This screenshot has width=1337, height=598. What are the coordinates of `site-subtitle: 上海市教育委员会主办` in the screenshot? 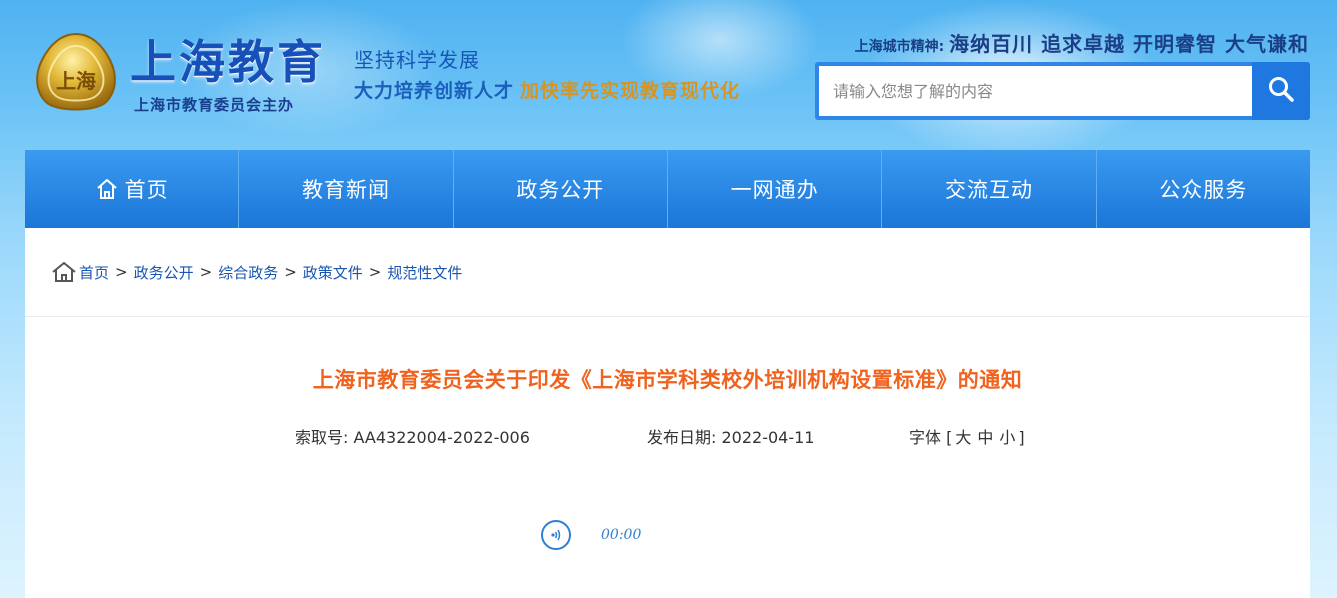 It's located at (214, 105).